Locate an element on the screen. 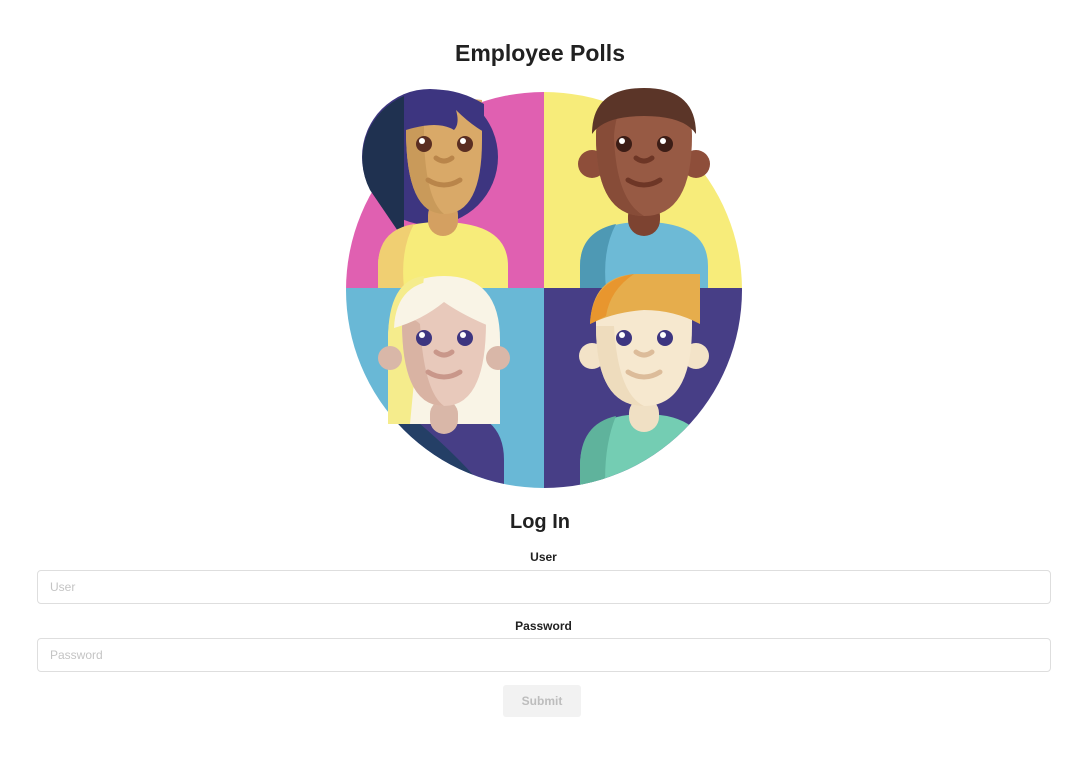 The height and width of the screenshot is (772, 1080). password-label: Password is located at coordinates (543, 626).